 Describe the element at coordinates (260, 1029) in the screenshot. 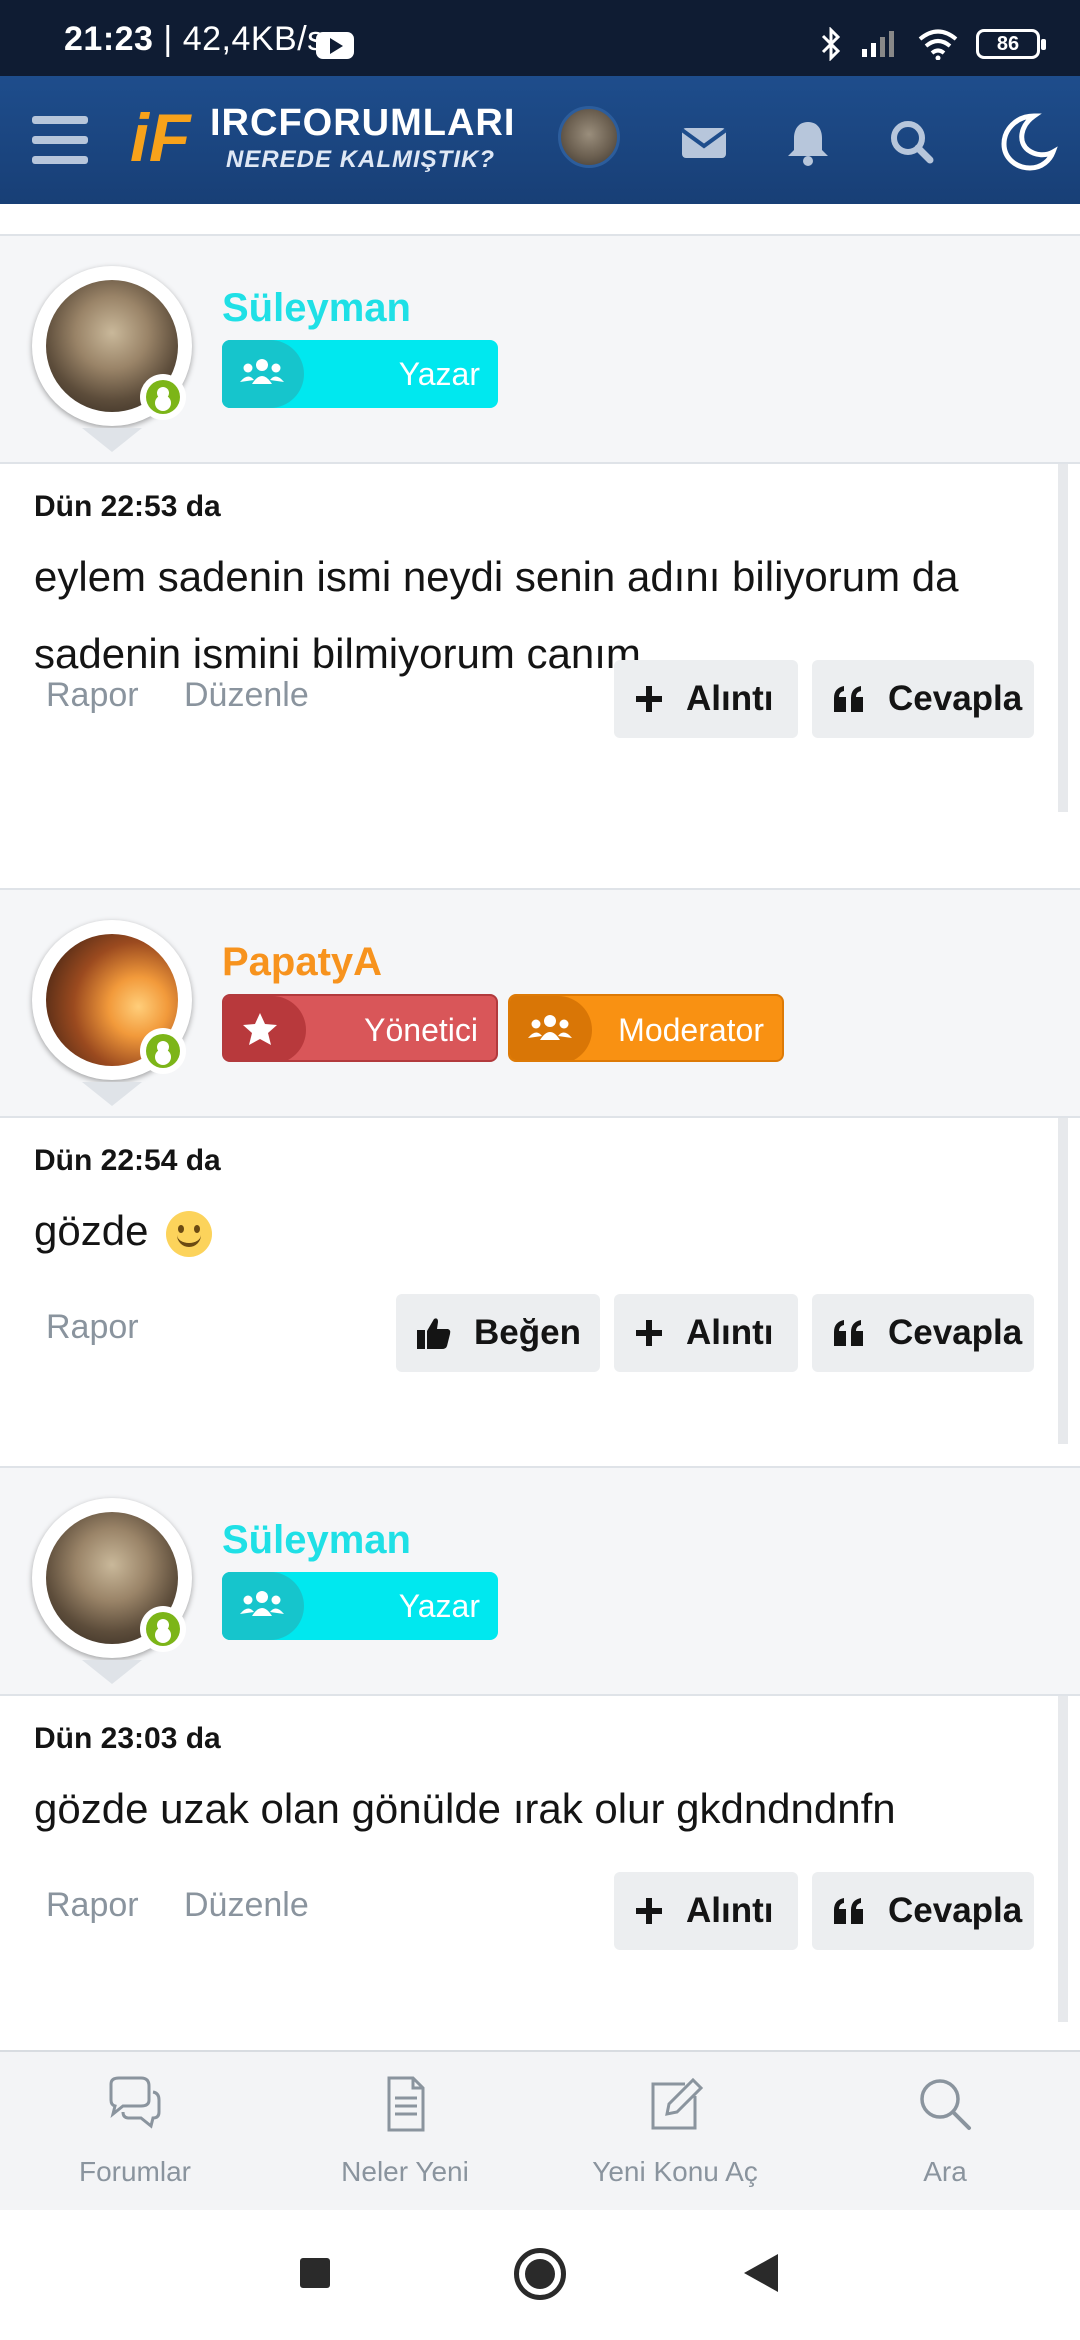

I see `star-icon-glyph` at that location.